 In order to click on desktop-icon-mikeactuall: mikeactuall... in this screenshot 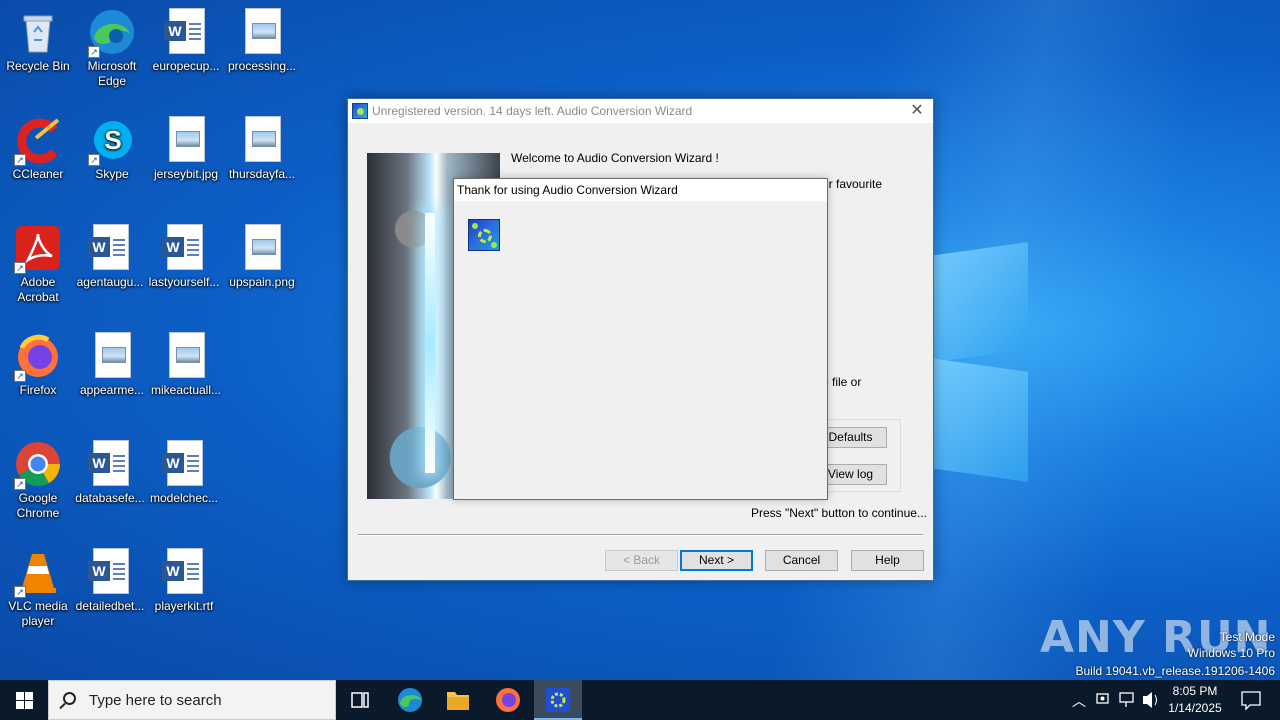, I will do `click(186, 365)`.